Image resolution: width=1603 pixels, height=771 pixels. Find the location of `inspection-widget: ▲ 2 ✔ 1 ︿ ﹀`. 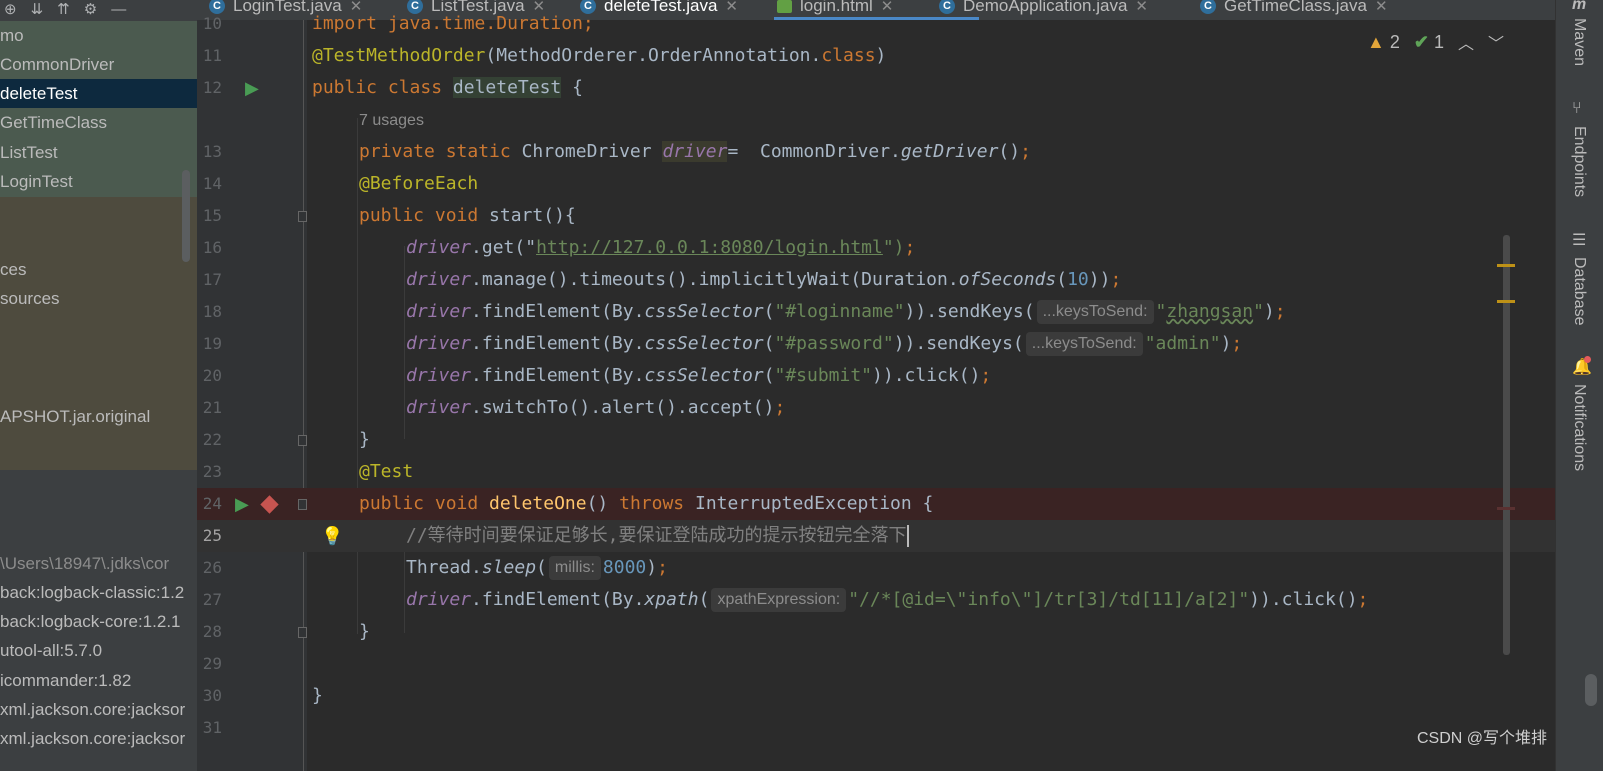

inspection-widget: ▲ 2 ✔ 1 ︿ ﹀ is located at coordinates (1435, 42).